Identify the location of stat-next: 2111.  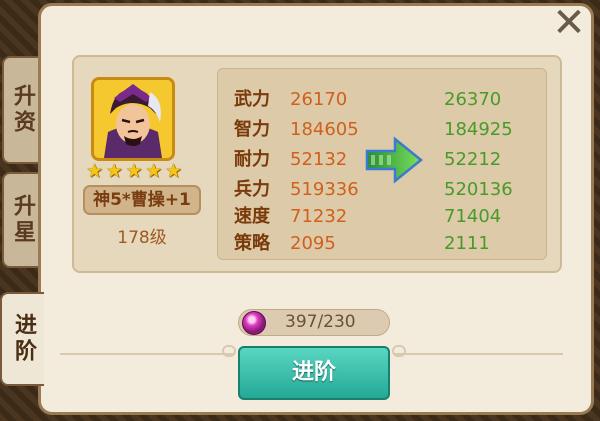
(467, 243).